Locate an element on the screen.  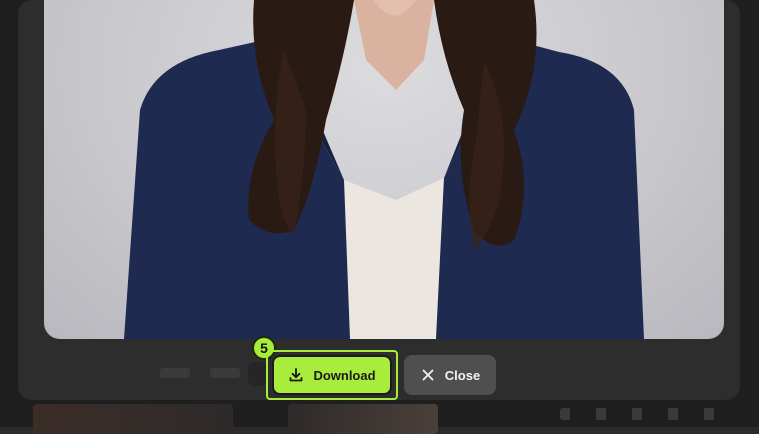
close-label: Close is located at coordinates (462, 375).